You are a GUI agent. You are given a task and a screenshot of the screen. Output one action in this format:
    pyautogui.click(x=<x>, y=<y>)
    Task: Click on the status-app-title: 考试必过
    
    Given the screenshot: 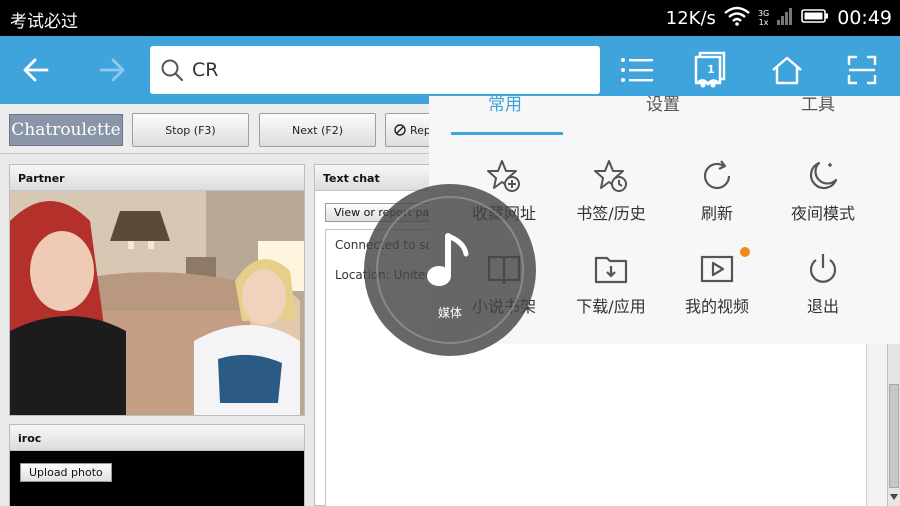 What is the action you would take?
    pyautogui.click(x=44, y=22)
    